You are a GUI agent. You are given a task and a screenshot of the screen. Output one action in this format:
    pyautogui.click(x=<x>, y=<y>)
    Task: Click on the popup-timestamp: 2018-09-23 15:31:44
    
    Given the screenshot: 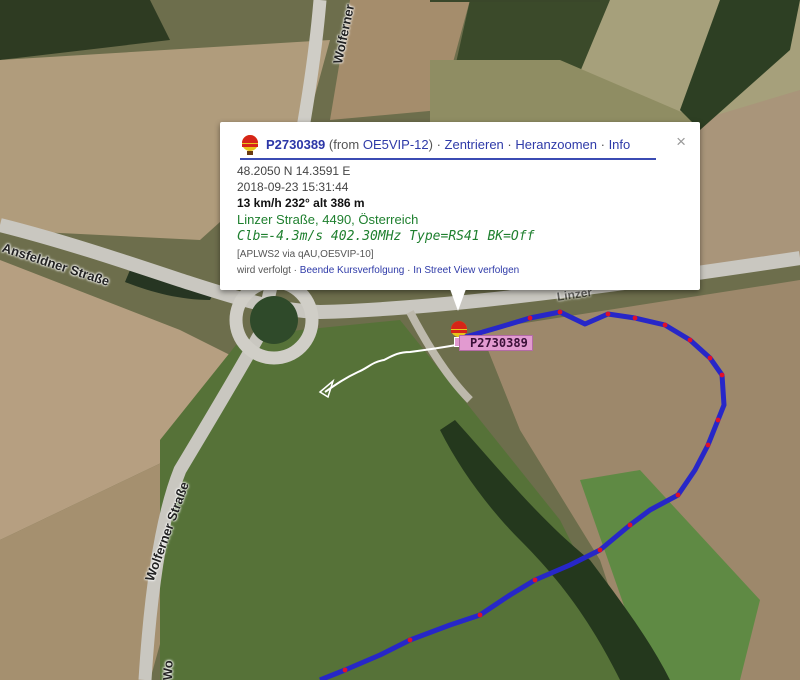 What is the action you would take?
    pyautogui.click(x=293, y=187)
    